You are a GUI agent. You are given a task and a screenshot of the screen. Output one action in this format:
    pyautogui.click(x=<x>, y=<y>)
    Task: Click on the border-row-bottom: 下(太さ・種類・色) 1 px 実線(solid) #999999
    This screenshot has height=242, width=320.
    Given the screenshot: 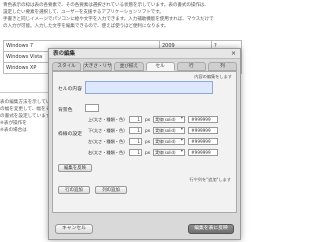 What is the action you would take?
    pyautogui.click(x=153, y=130)
    